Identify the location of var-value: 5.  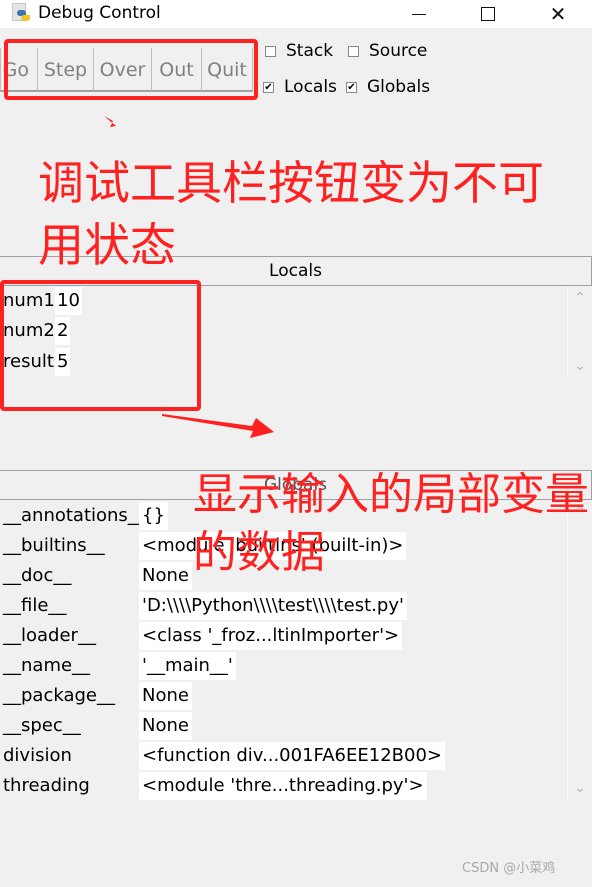
(63, 362).